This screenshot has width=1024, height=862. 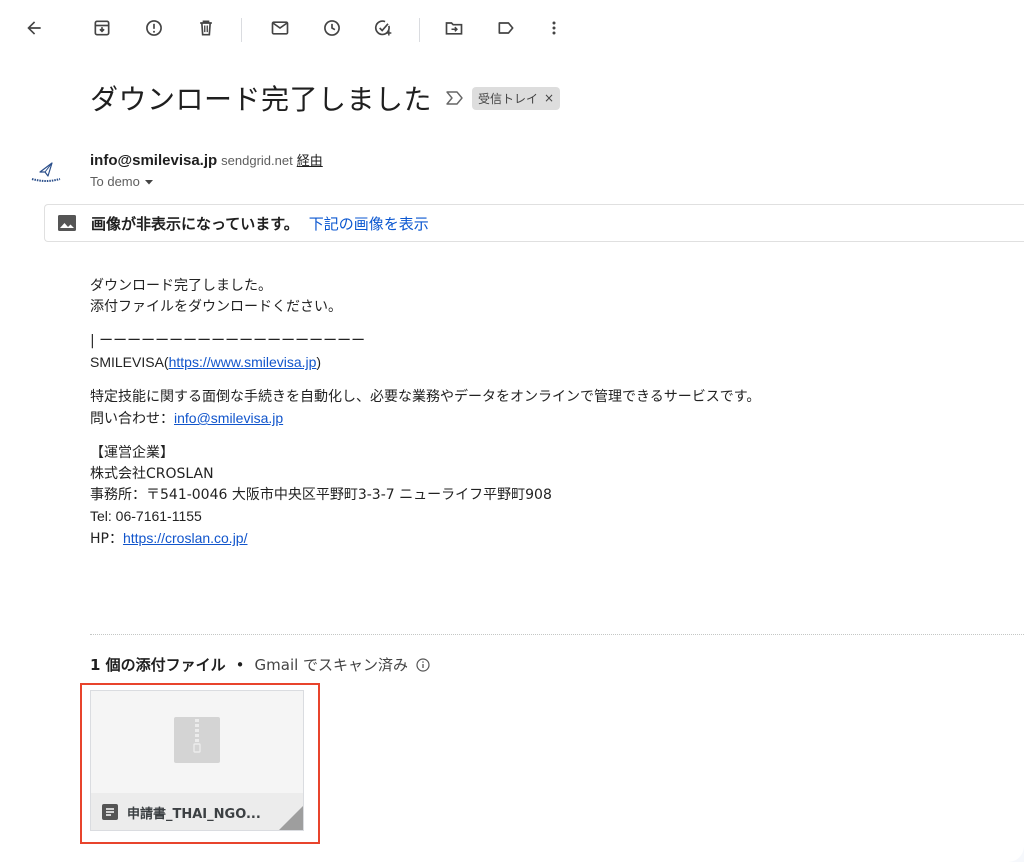 What do you see at coordinates (557, 634) in the screenshot?
I see `attachments-divider` at bounding box center [557, 634].